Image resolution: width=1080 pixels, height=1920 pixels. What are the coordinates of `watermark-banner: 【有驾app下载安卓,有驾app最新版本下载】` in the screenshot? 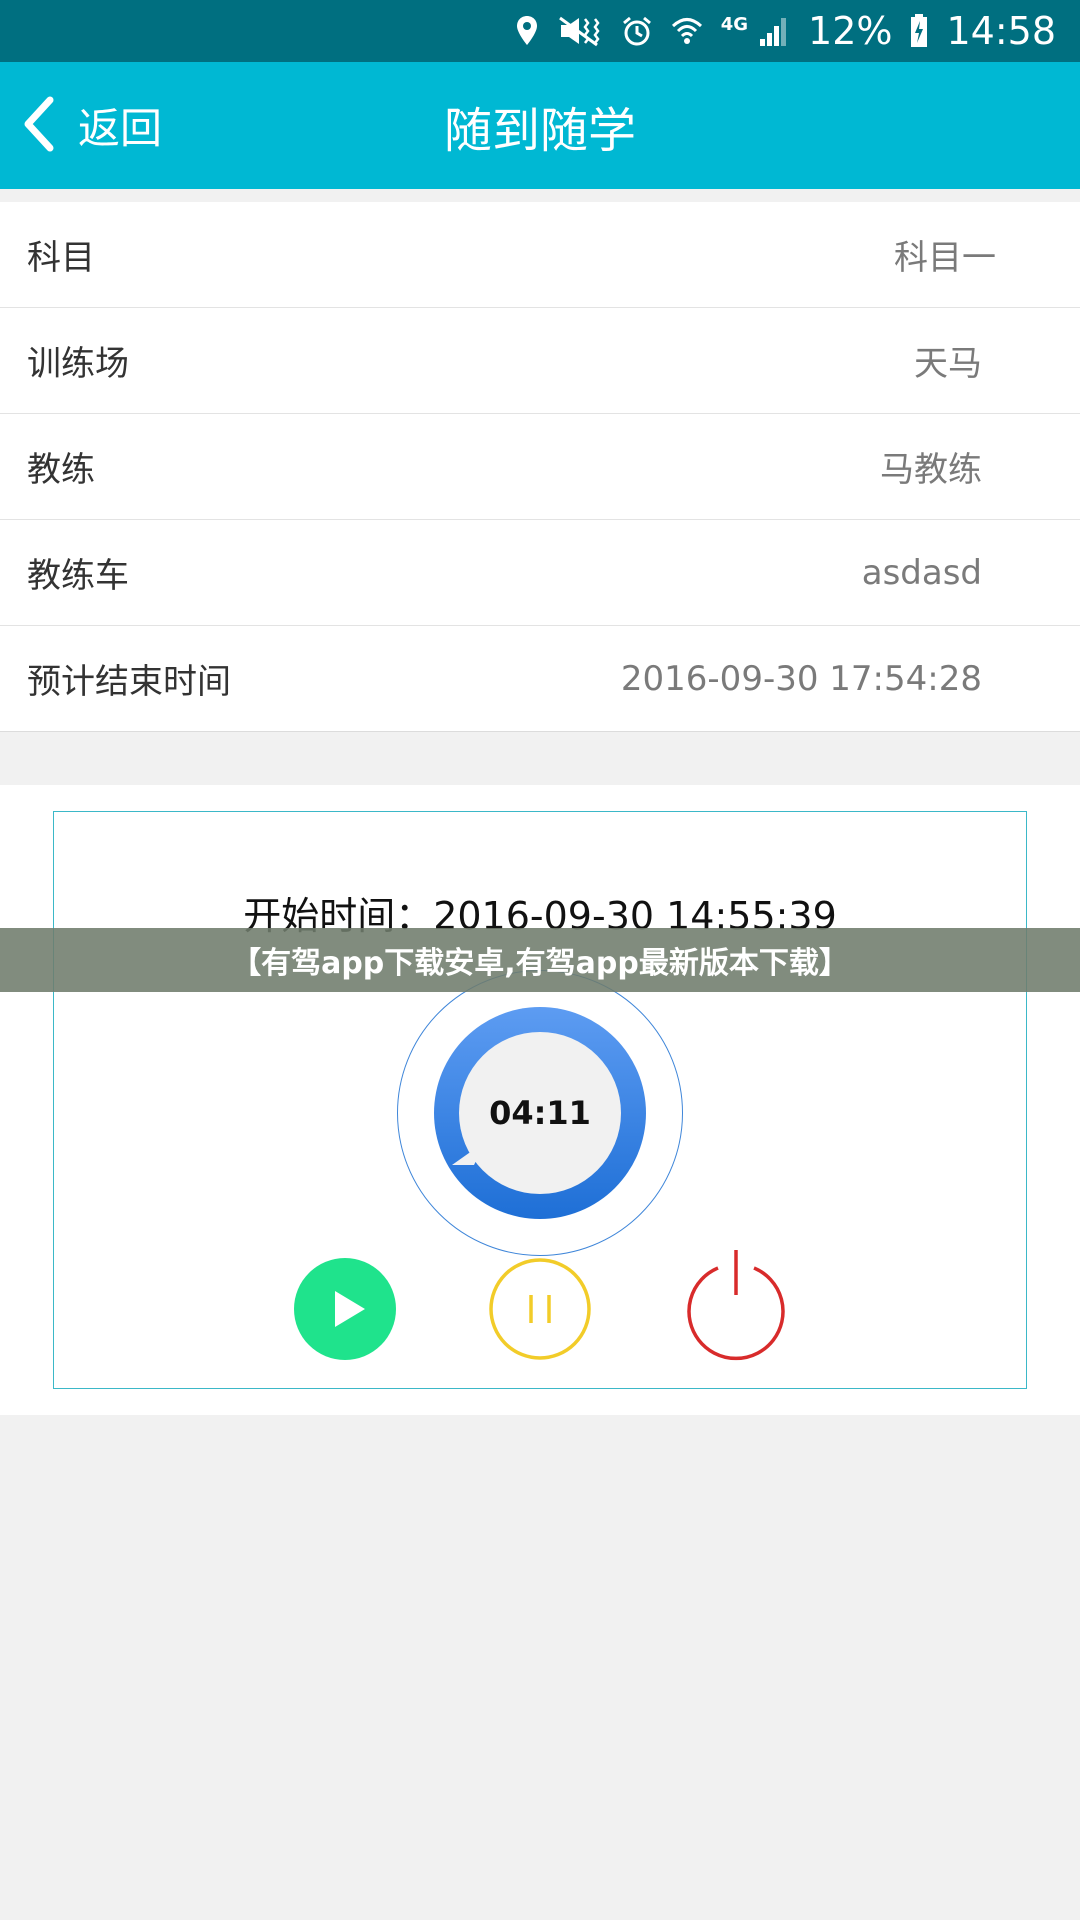 It's located at (540, 960).